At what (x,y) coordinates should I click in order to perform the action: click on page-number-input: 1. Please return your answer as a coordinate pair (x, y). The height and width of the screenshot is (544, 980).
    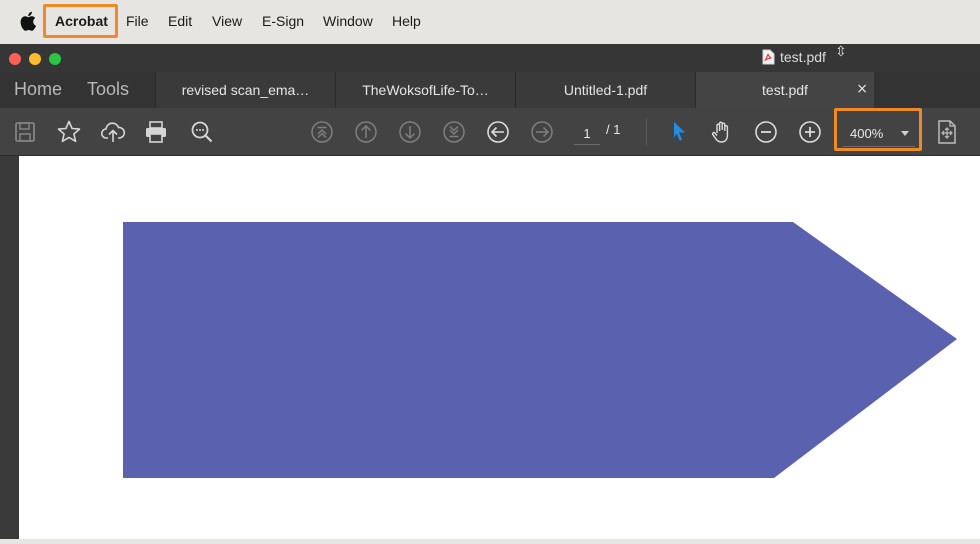
    Looking at the image, I should click on (587, 132).